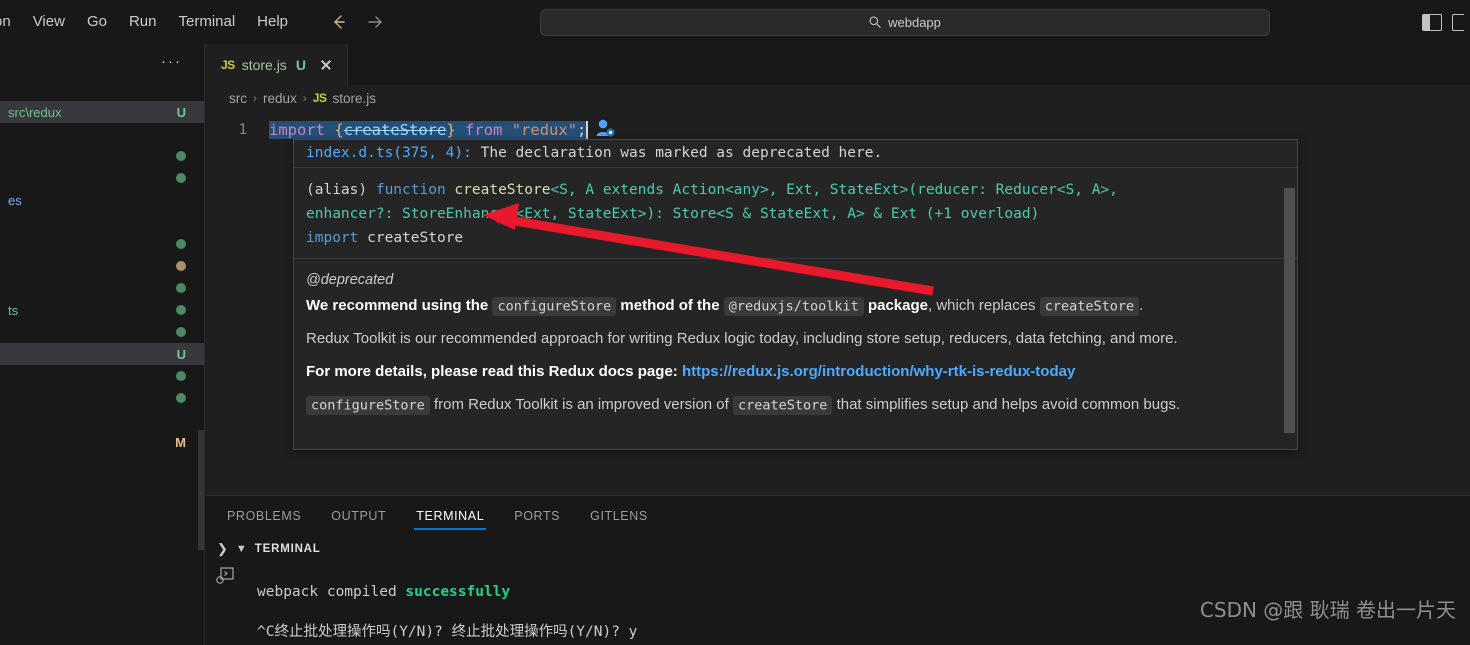 The image size is (1470, 645). What do you see at coordinates (357, 22) in the screenshot?
I see `navigation-buttons` at bounding box center [357, 22].